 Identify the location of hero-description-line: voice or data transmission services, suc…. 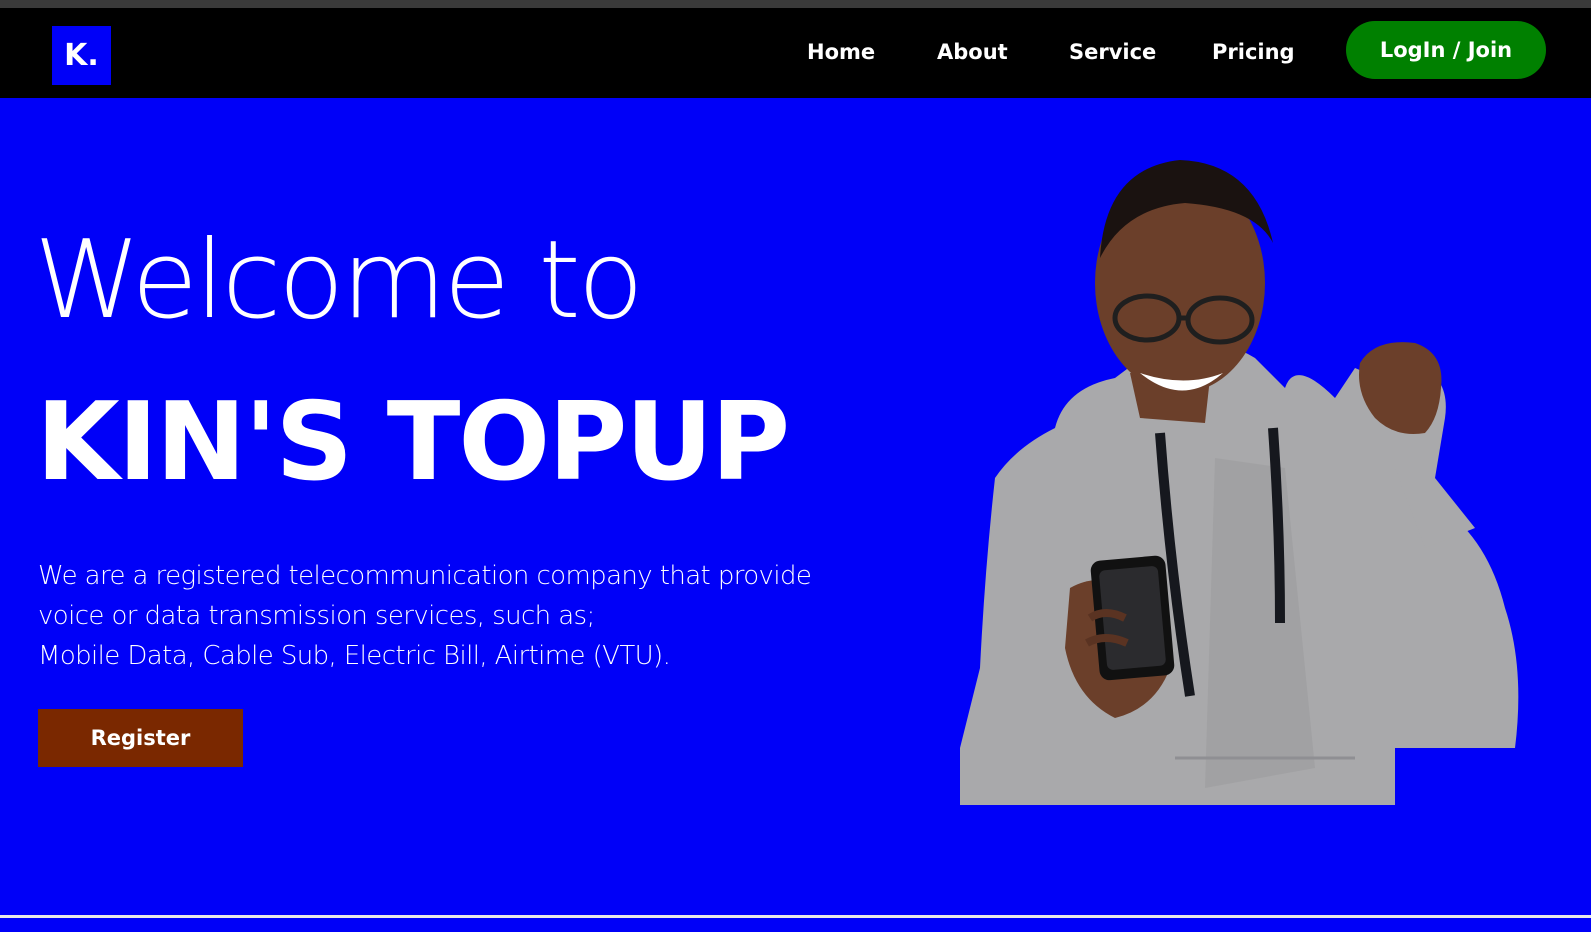
(316, 616).